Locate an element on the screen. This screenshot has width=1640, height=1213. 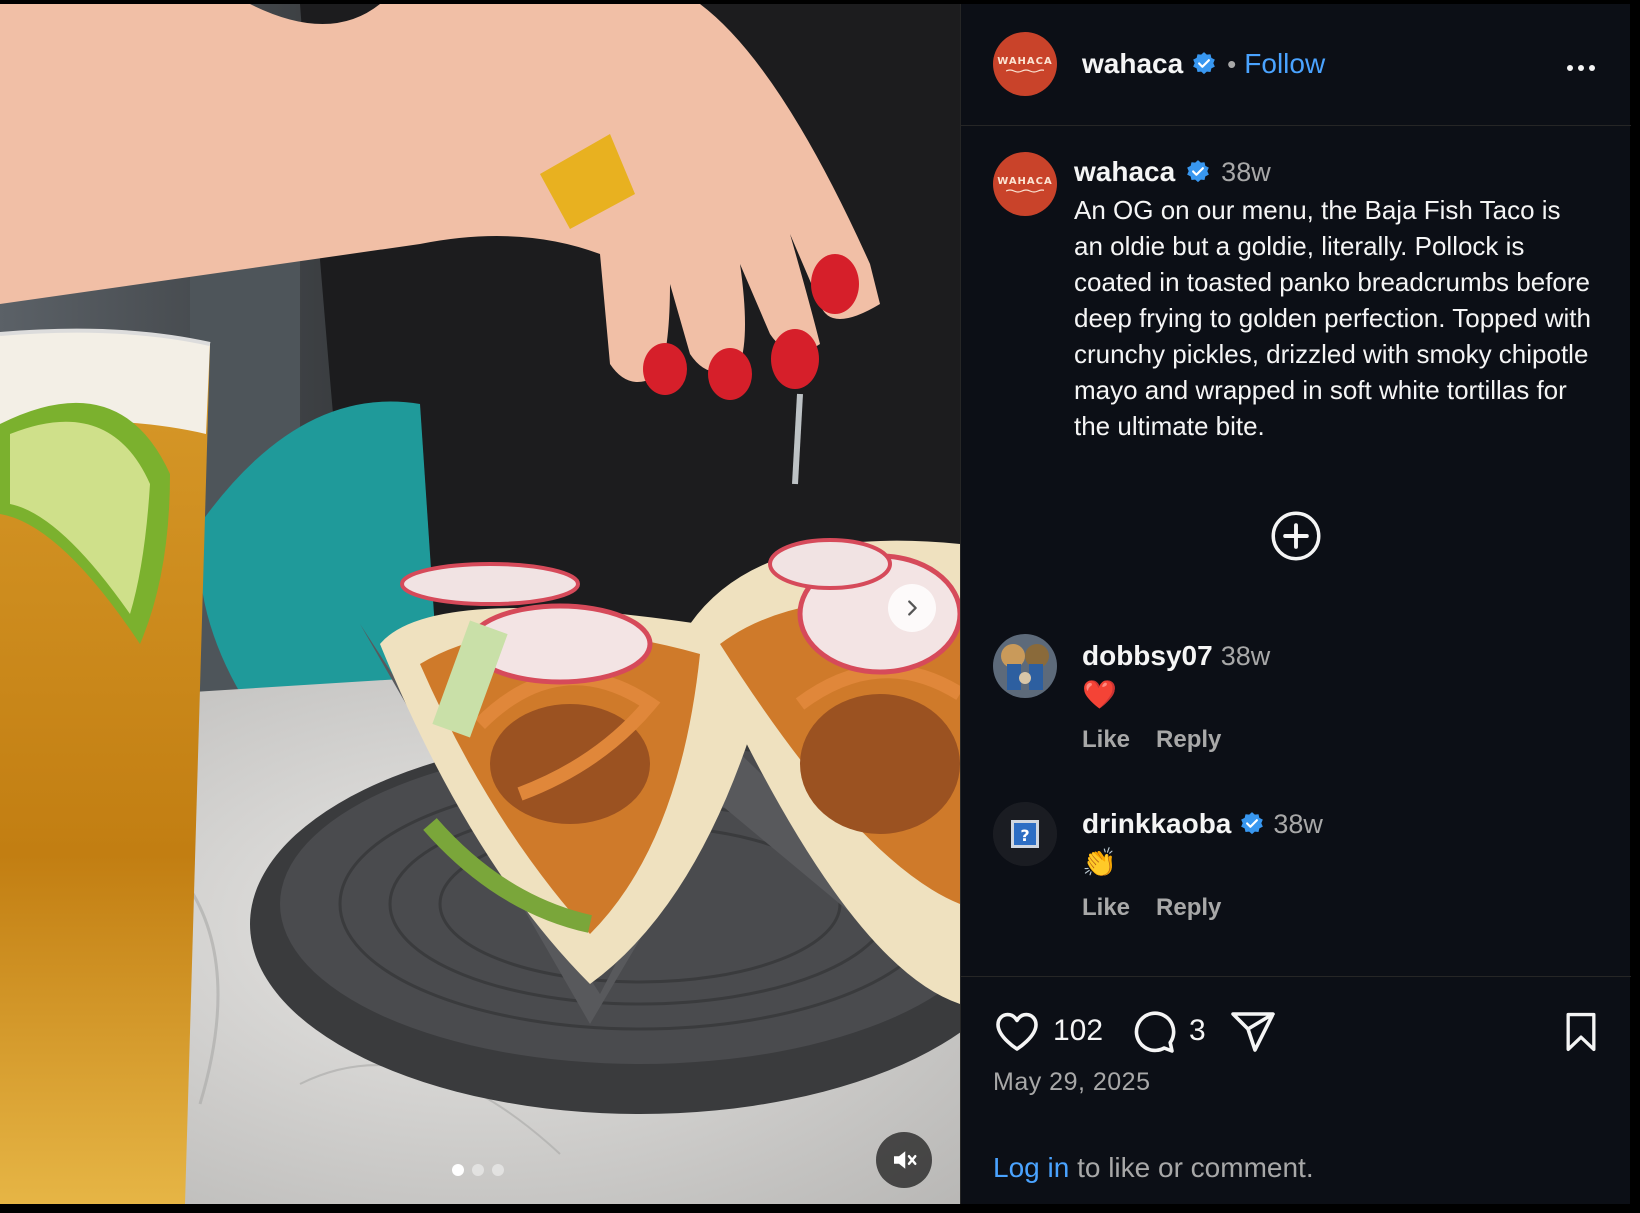
author-line: wahaca • Follow is located at coordinates (1203, 64).